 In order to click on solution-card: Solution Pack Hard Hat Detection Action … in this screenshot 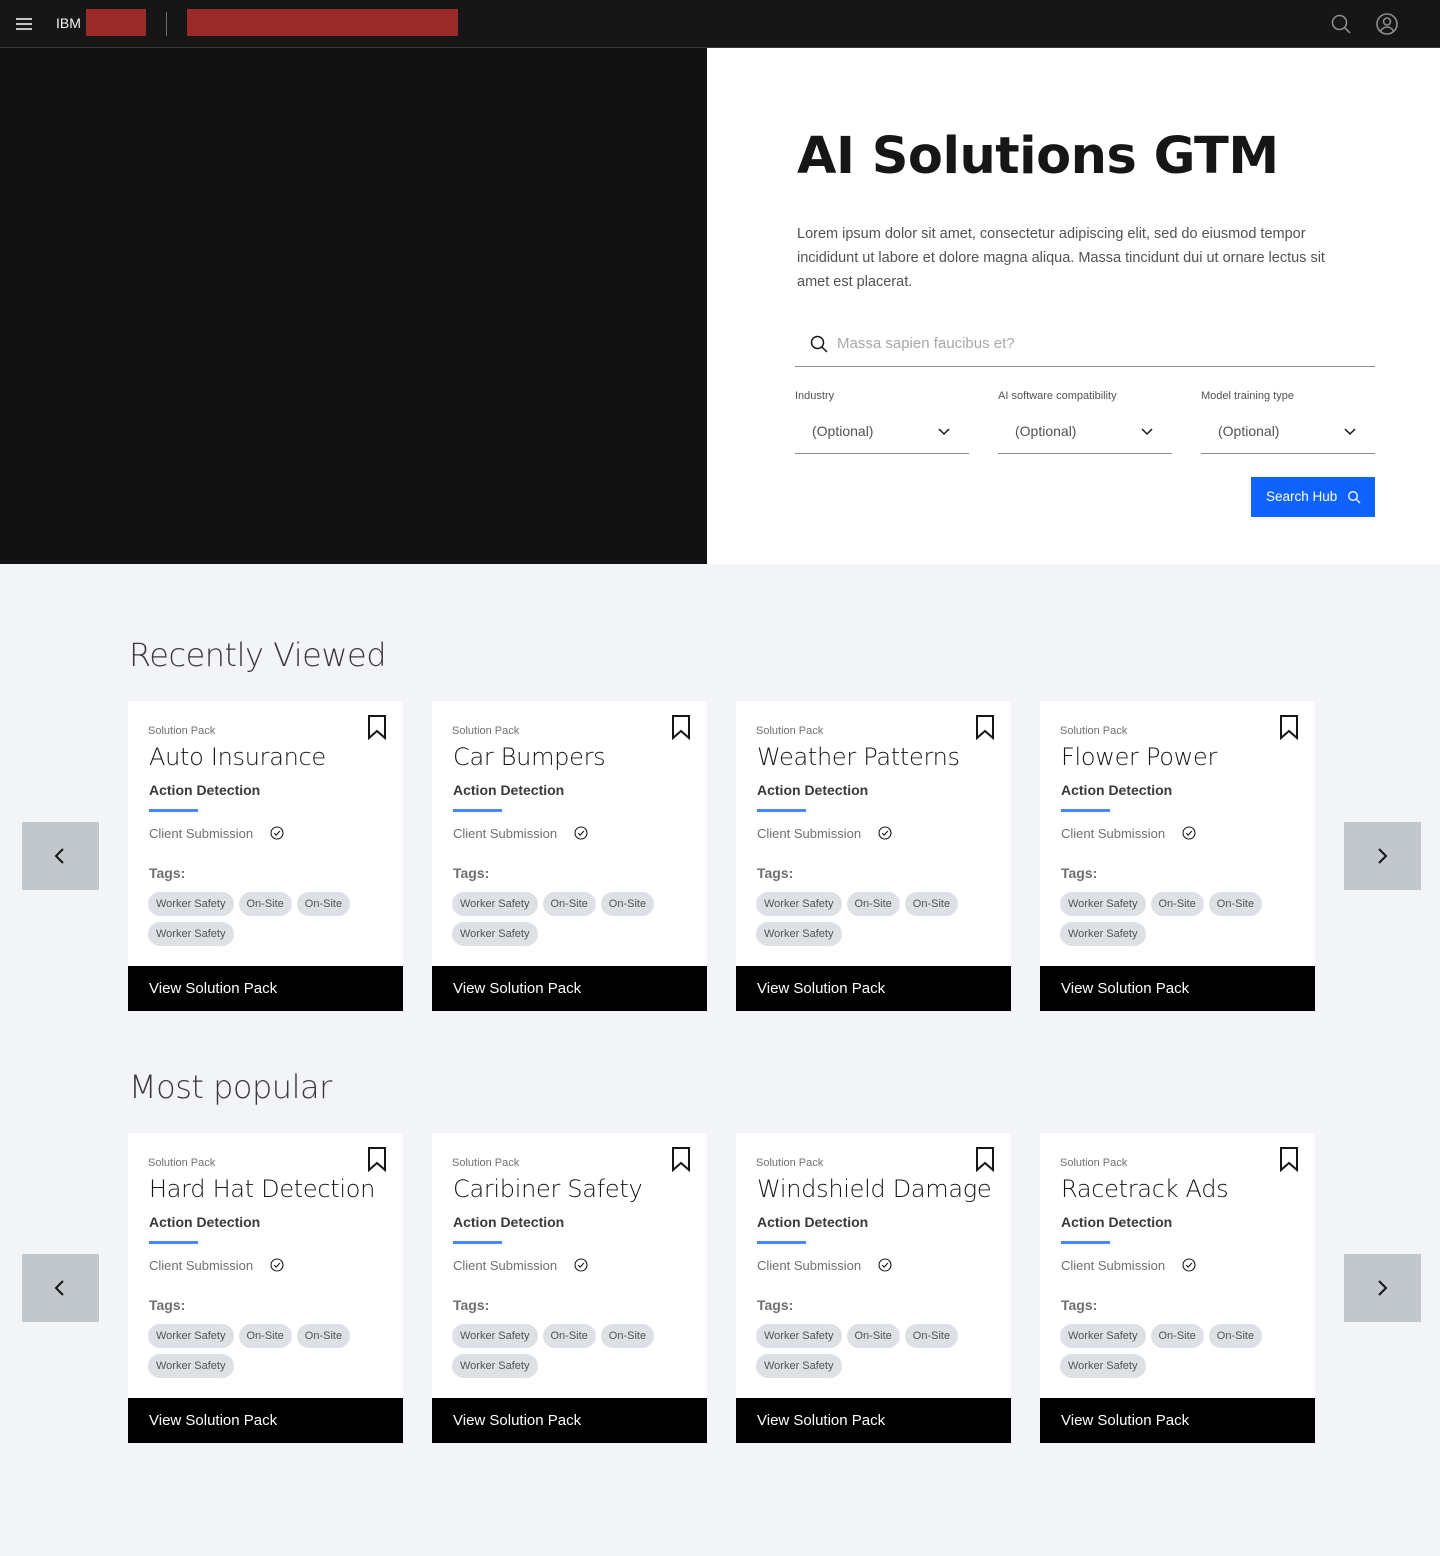, I will do `click(265, 1288)`.